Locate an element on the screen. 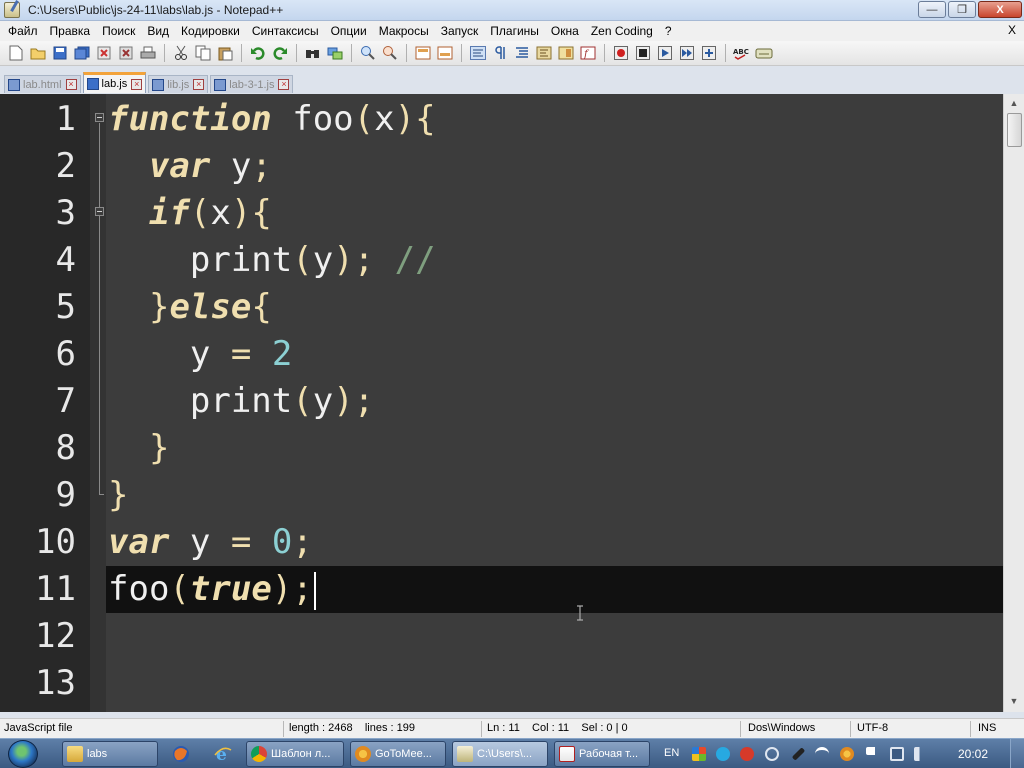  tab-lab-js: lab.js × is located at coordinates (114, 82).